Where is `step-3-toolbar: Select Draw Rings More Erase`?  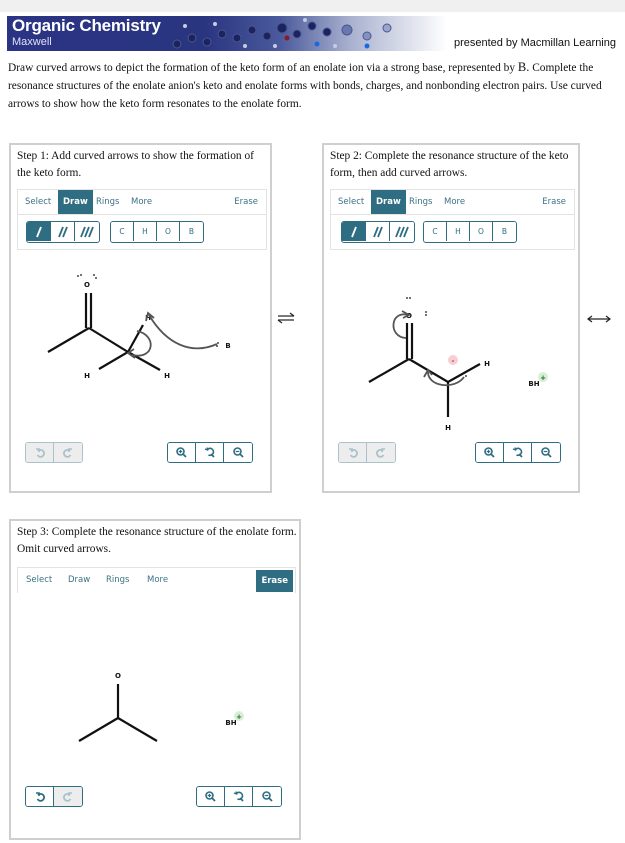 step-3-toolbar: Select Draw Rings More Erase is located at coordinates (156, 580).